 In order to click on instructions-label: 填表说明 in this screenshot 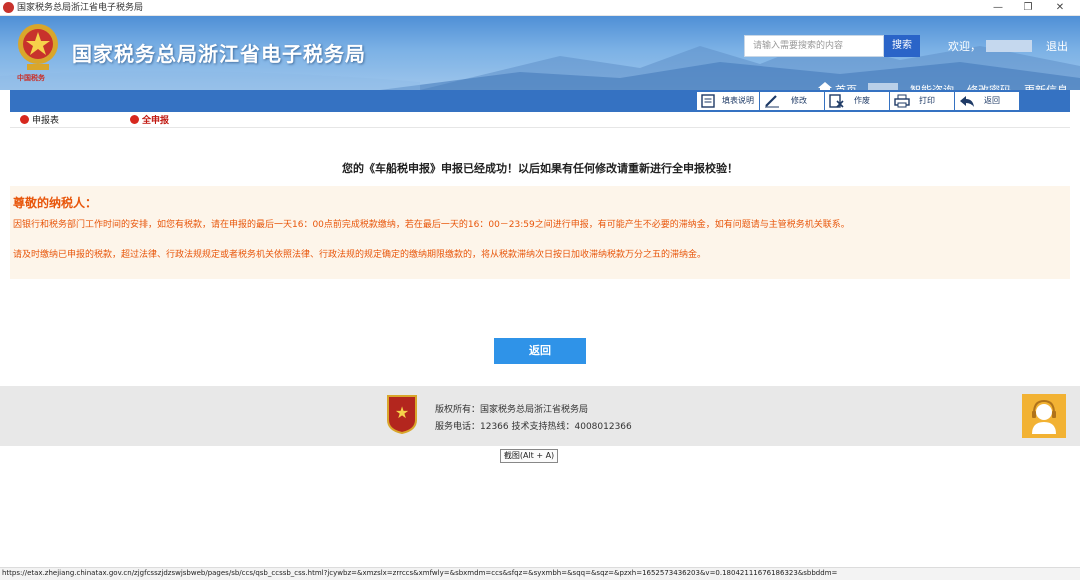, I will do `click(738, 100)`.